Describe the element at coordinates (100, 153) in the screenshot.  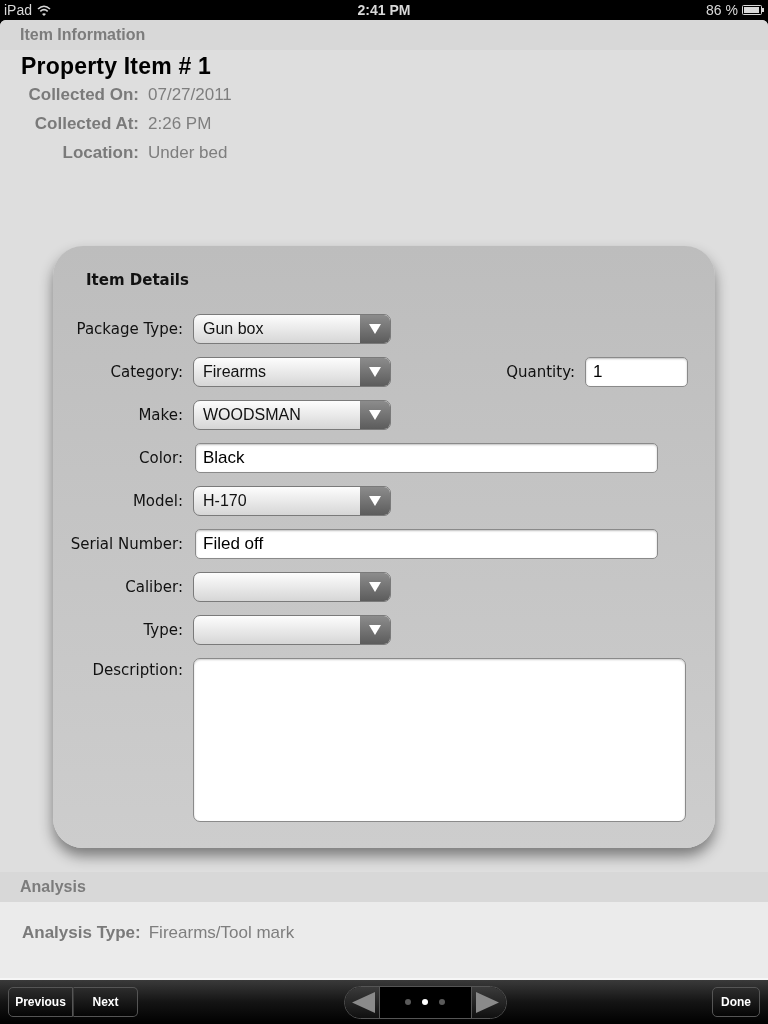
I see `field-label: Location:` at that location.